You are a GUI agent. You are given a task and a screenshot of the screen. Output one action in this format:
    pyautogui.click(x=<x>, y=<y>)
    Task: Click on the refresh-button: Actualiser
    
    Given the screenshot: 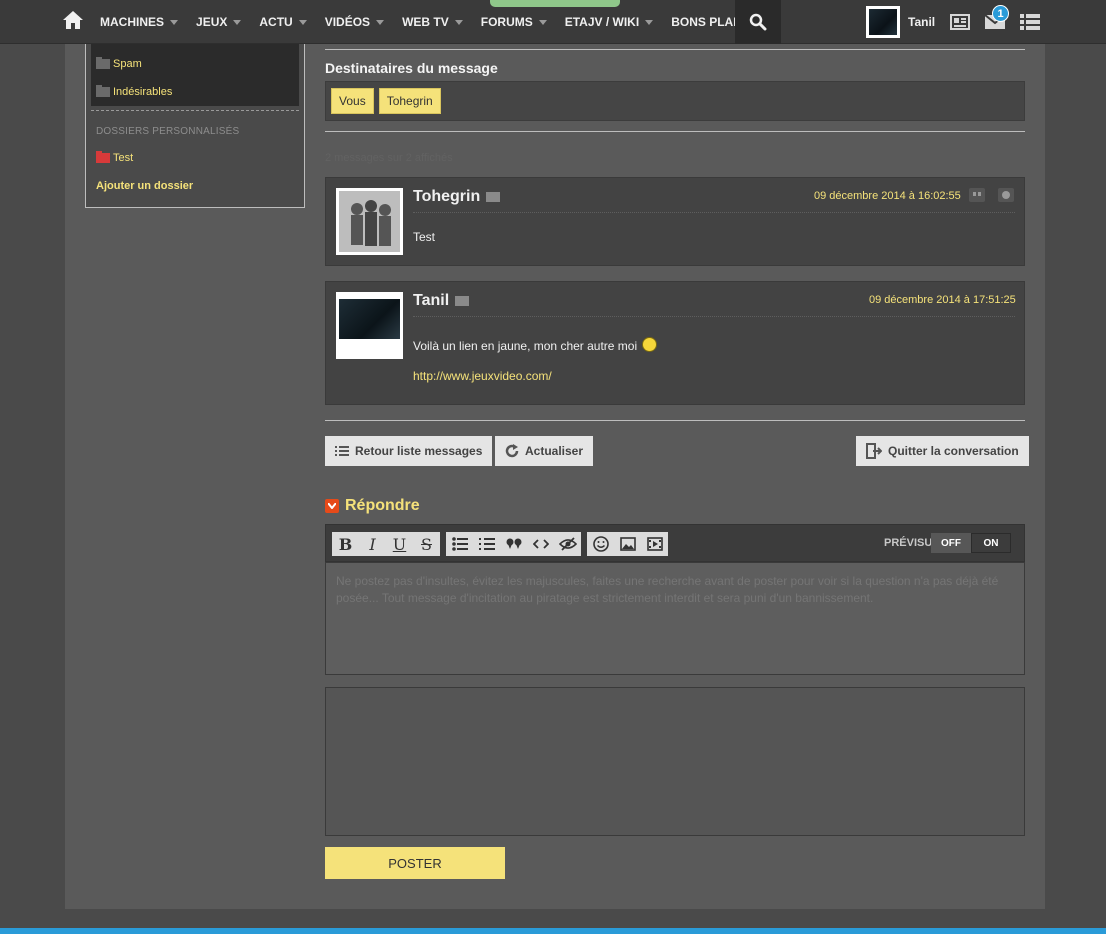 What is the action you would take?
    pyautogui.click(x=544, y=451)
    